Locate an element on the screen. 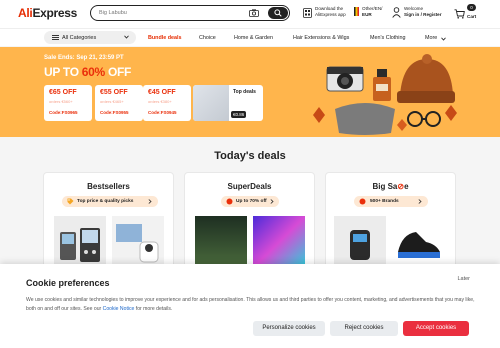 The width and height of the screenshot is (500, 348). nav-more: More is located at coordinates (431, 38).